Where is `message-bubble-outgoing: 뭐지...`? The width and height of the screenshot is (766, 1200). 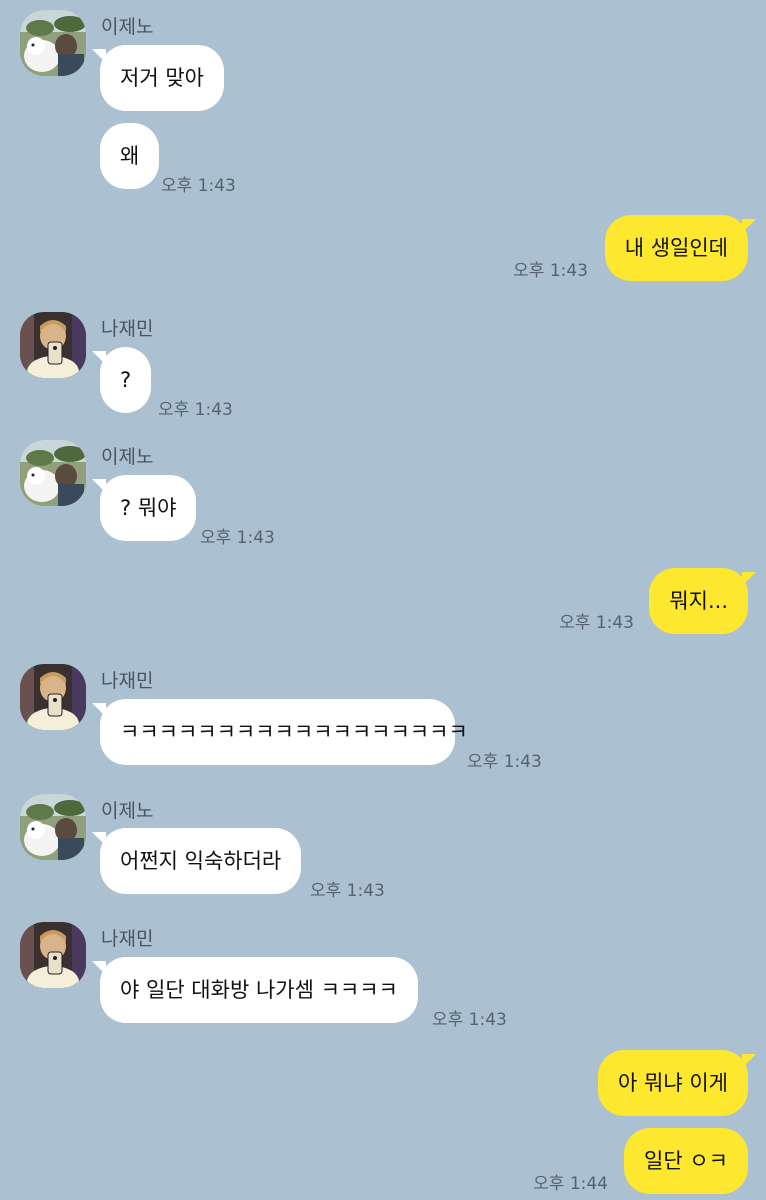 message-bubble-outgoing: 뭐지... is located at coordinates (702, 601).